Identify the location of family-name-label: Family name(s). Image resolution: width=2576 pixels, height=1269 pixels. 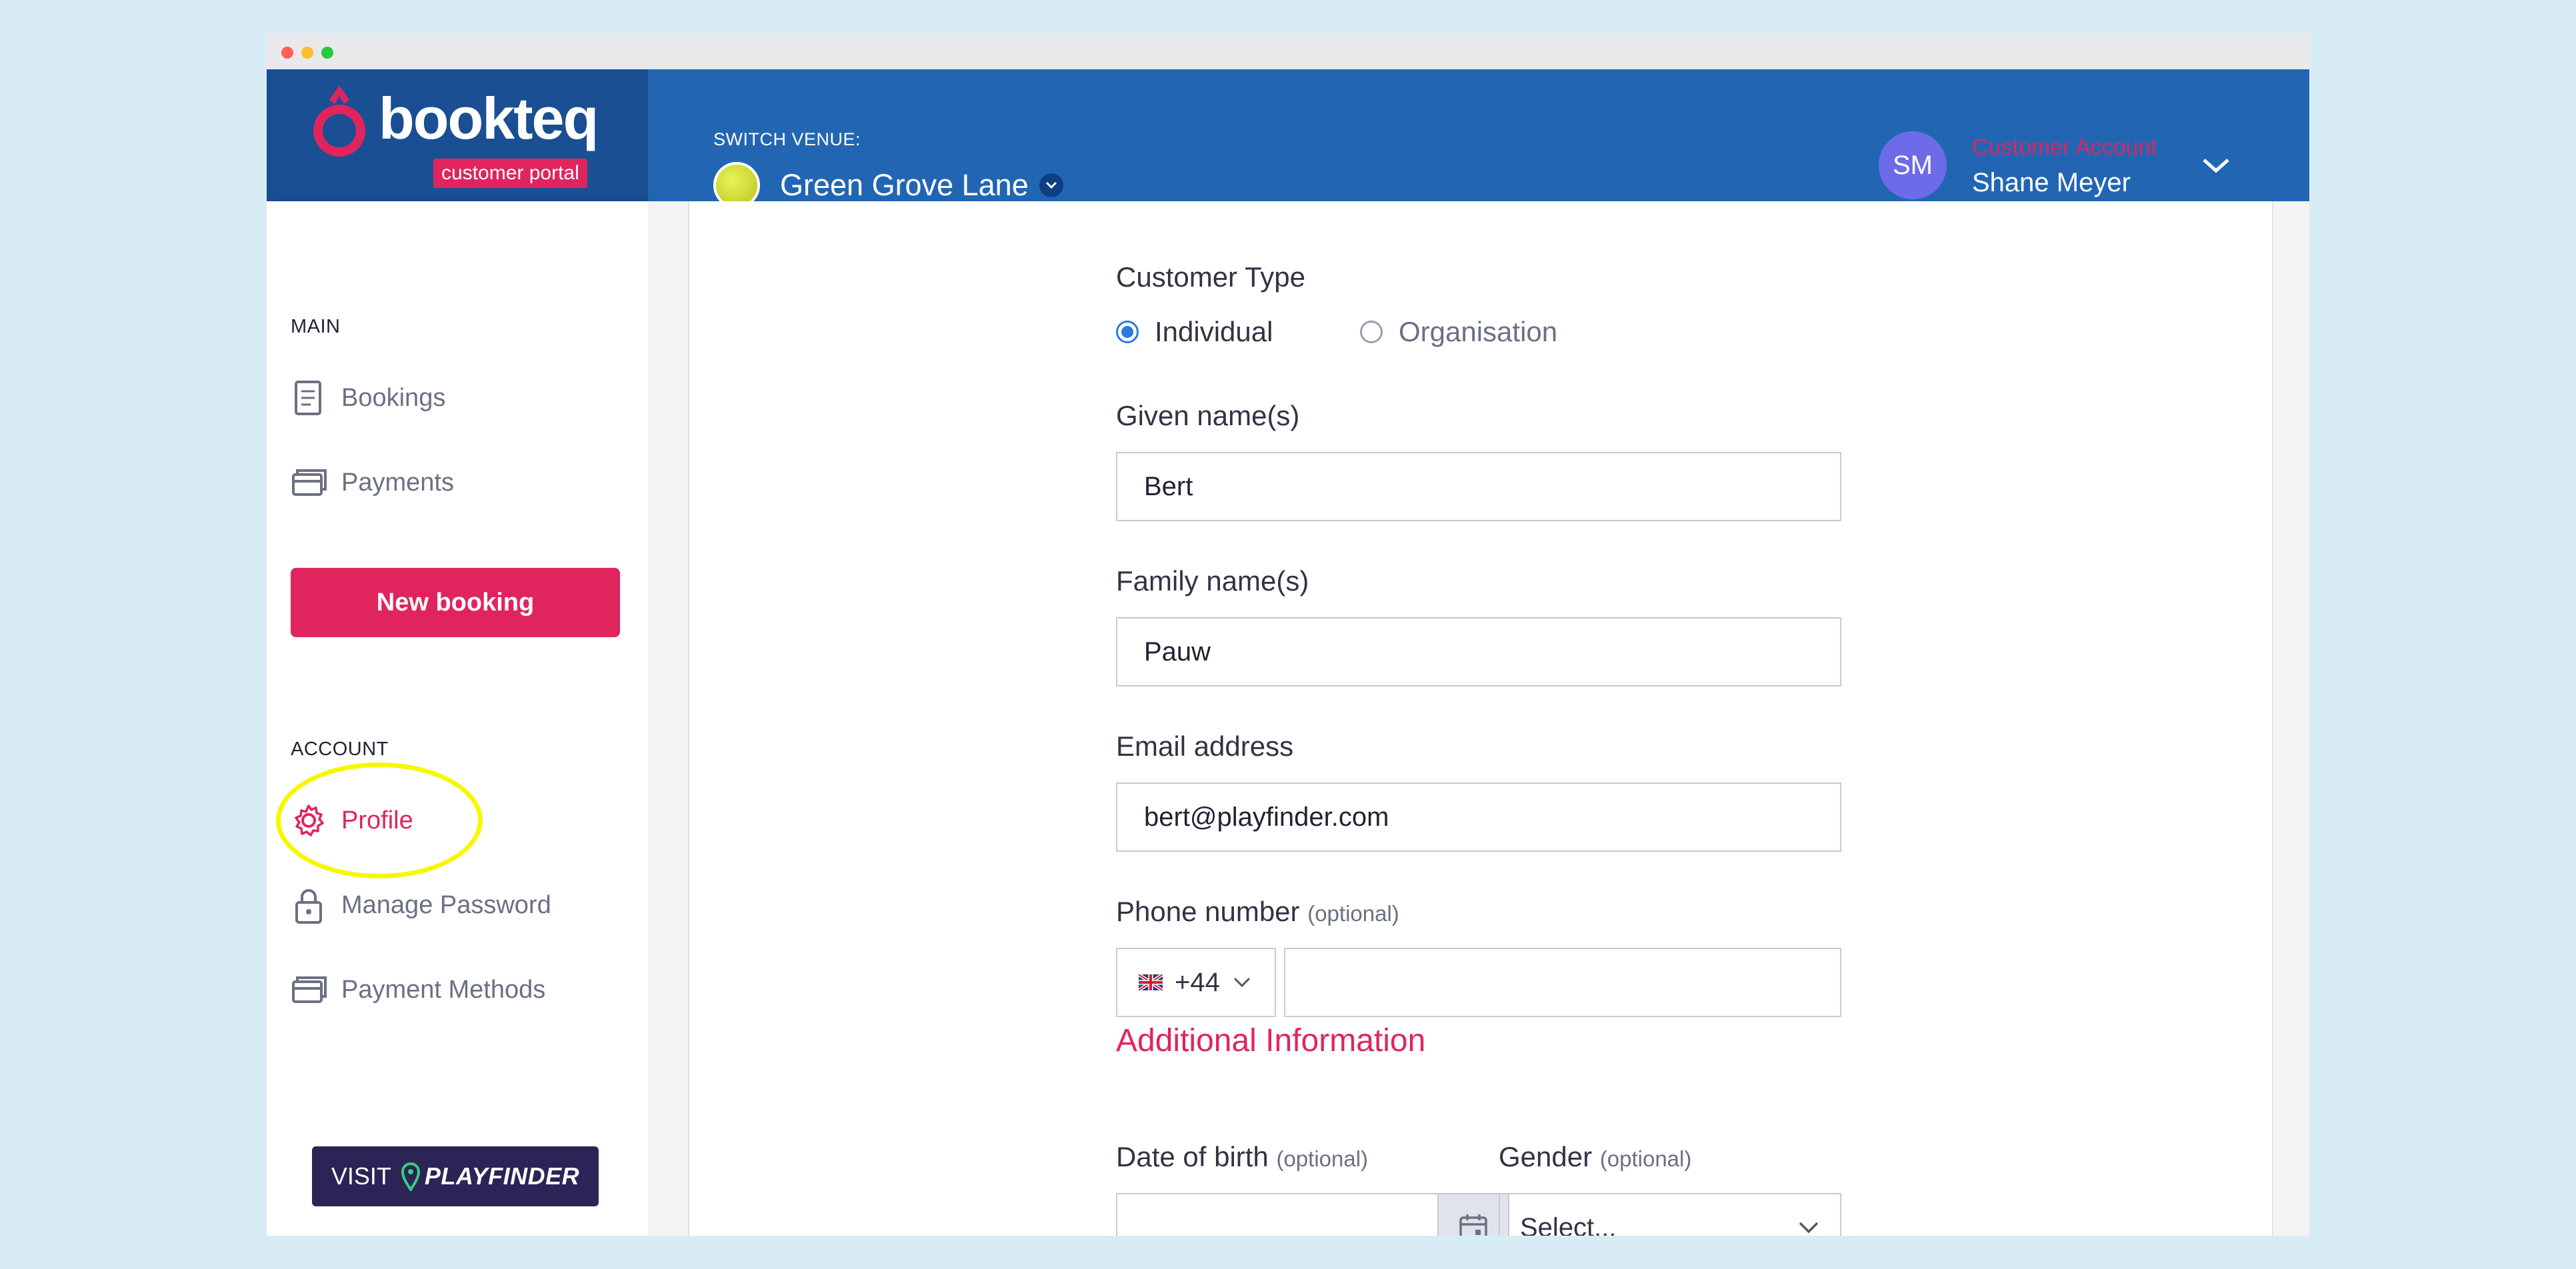
(1212, 581).